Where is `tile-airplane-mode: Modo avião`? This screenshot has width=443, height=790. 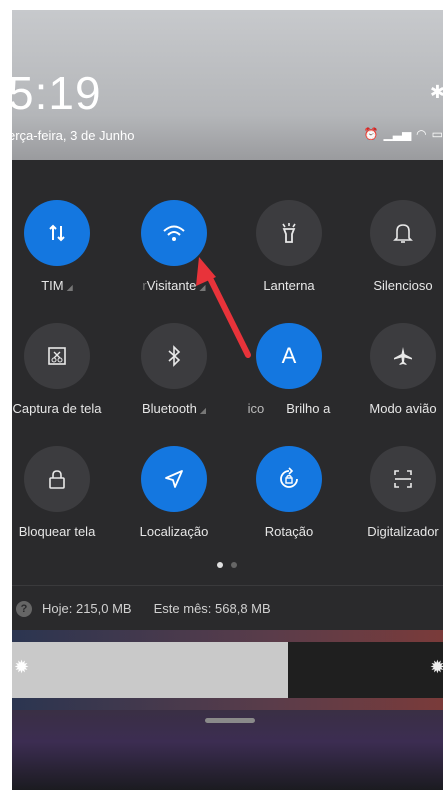 tile-airplane-mode: Modo avião is located at coordinates (395, 369).